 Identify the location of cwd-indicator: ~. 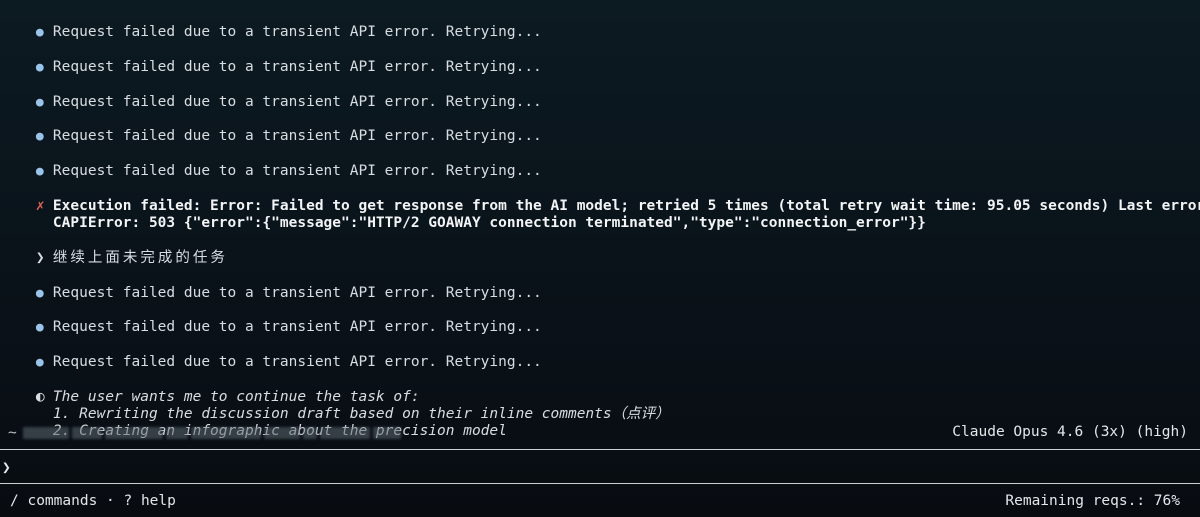
(204, 433).